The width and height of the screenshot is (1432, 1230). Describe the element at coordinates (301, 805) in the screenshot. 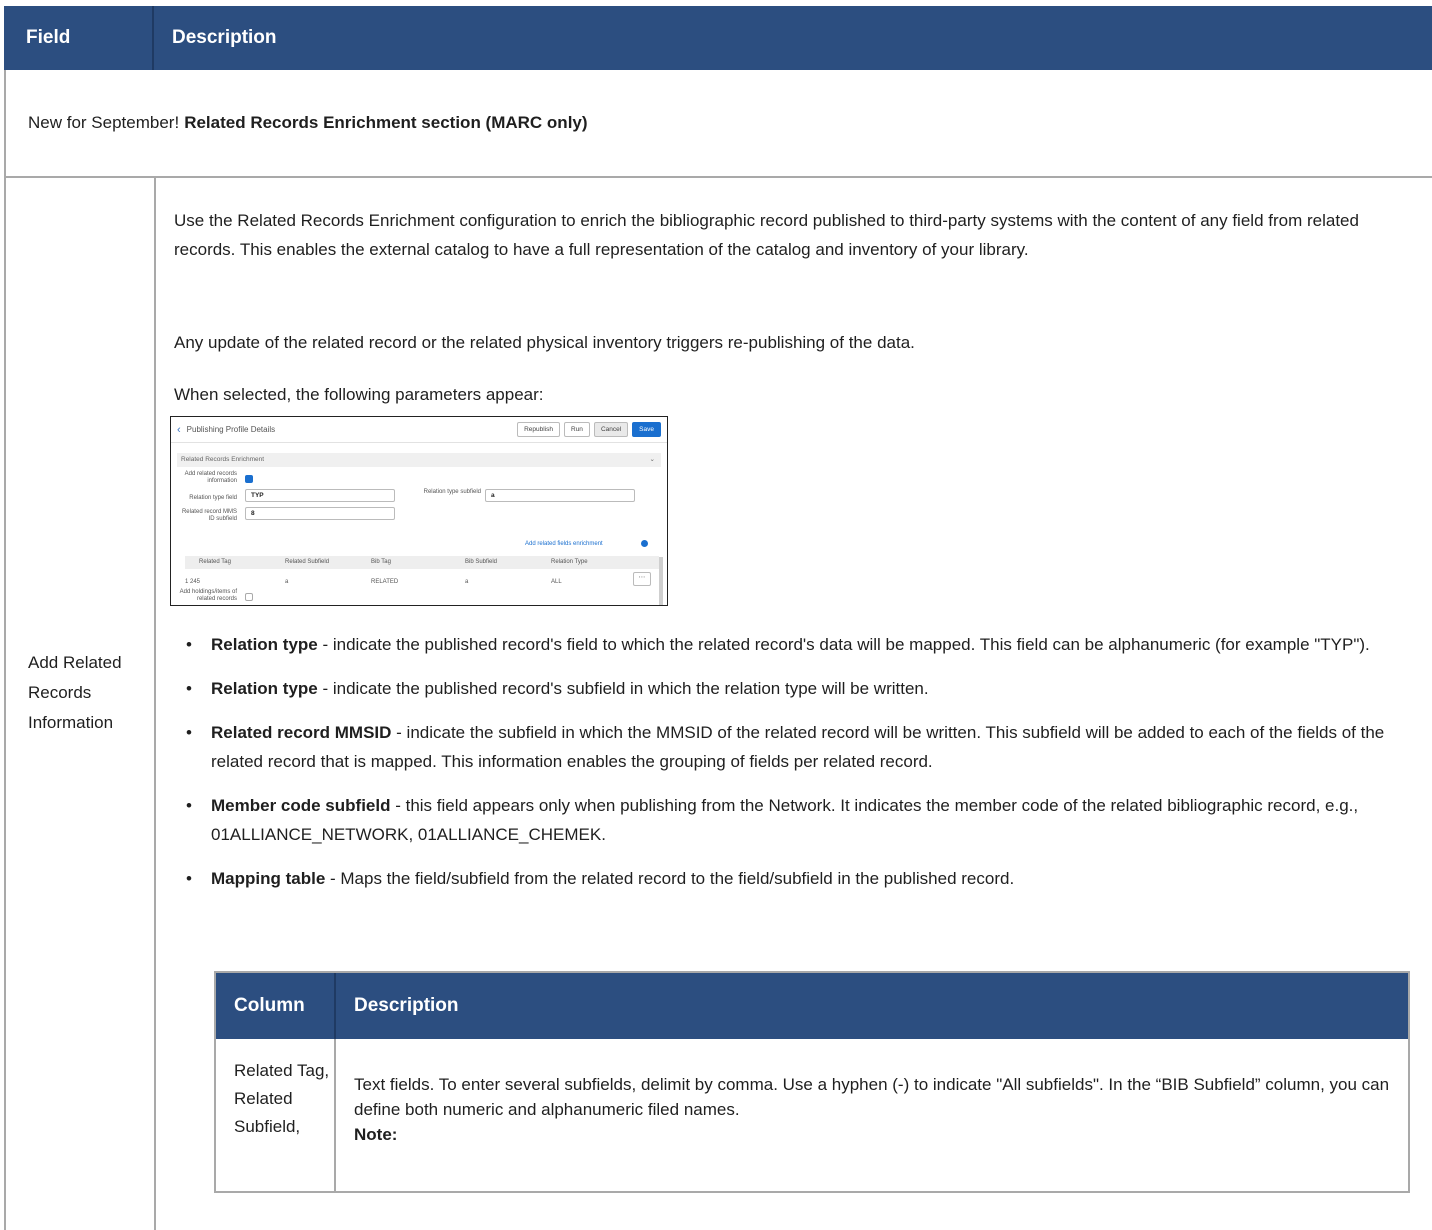

I see `bullet-term: Member code subfield` at that location.